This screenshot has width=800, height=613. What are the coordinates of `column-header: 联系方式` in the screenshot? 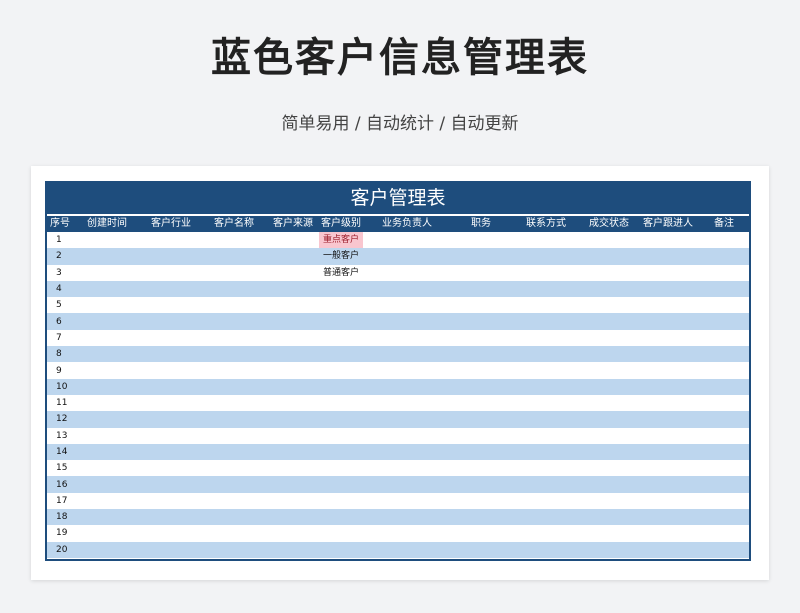 It's located at (546, 224).